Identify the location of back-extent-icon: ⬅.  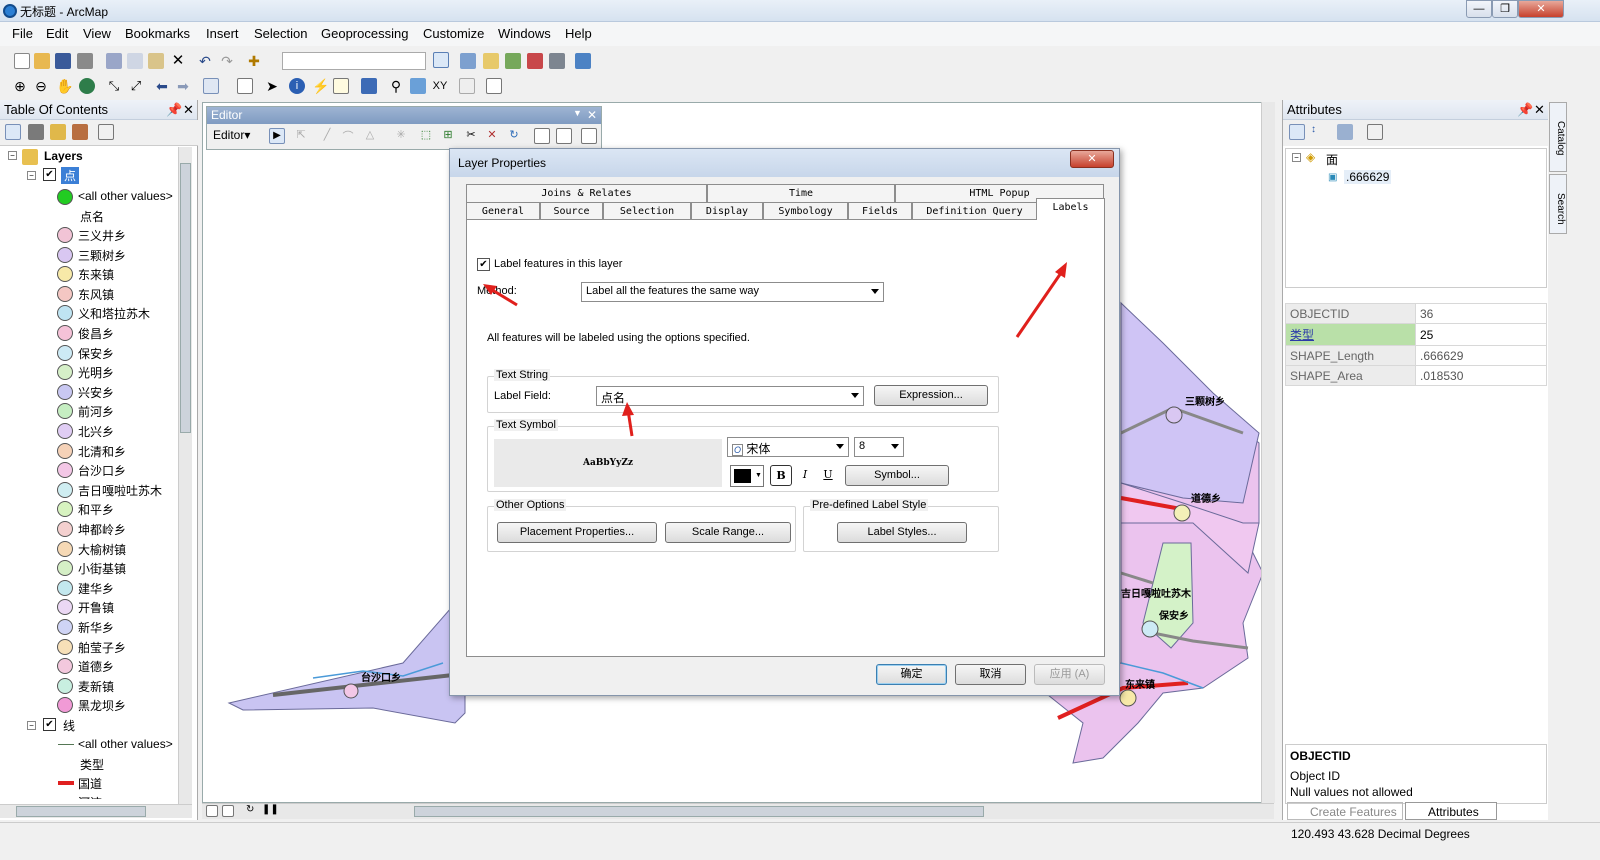
(162, 86).